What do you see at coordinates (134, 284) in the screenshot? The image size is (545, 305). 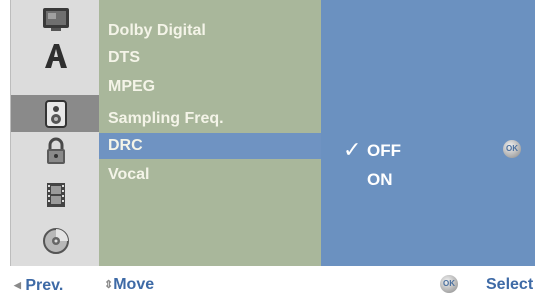 I see `move-label: Move` at bounding box center [134, 284].